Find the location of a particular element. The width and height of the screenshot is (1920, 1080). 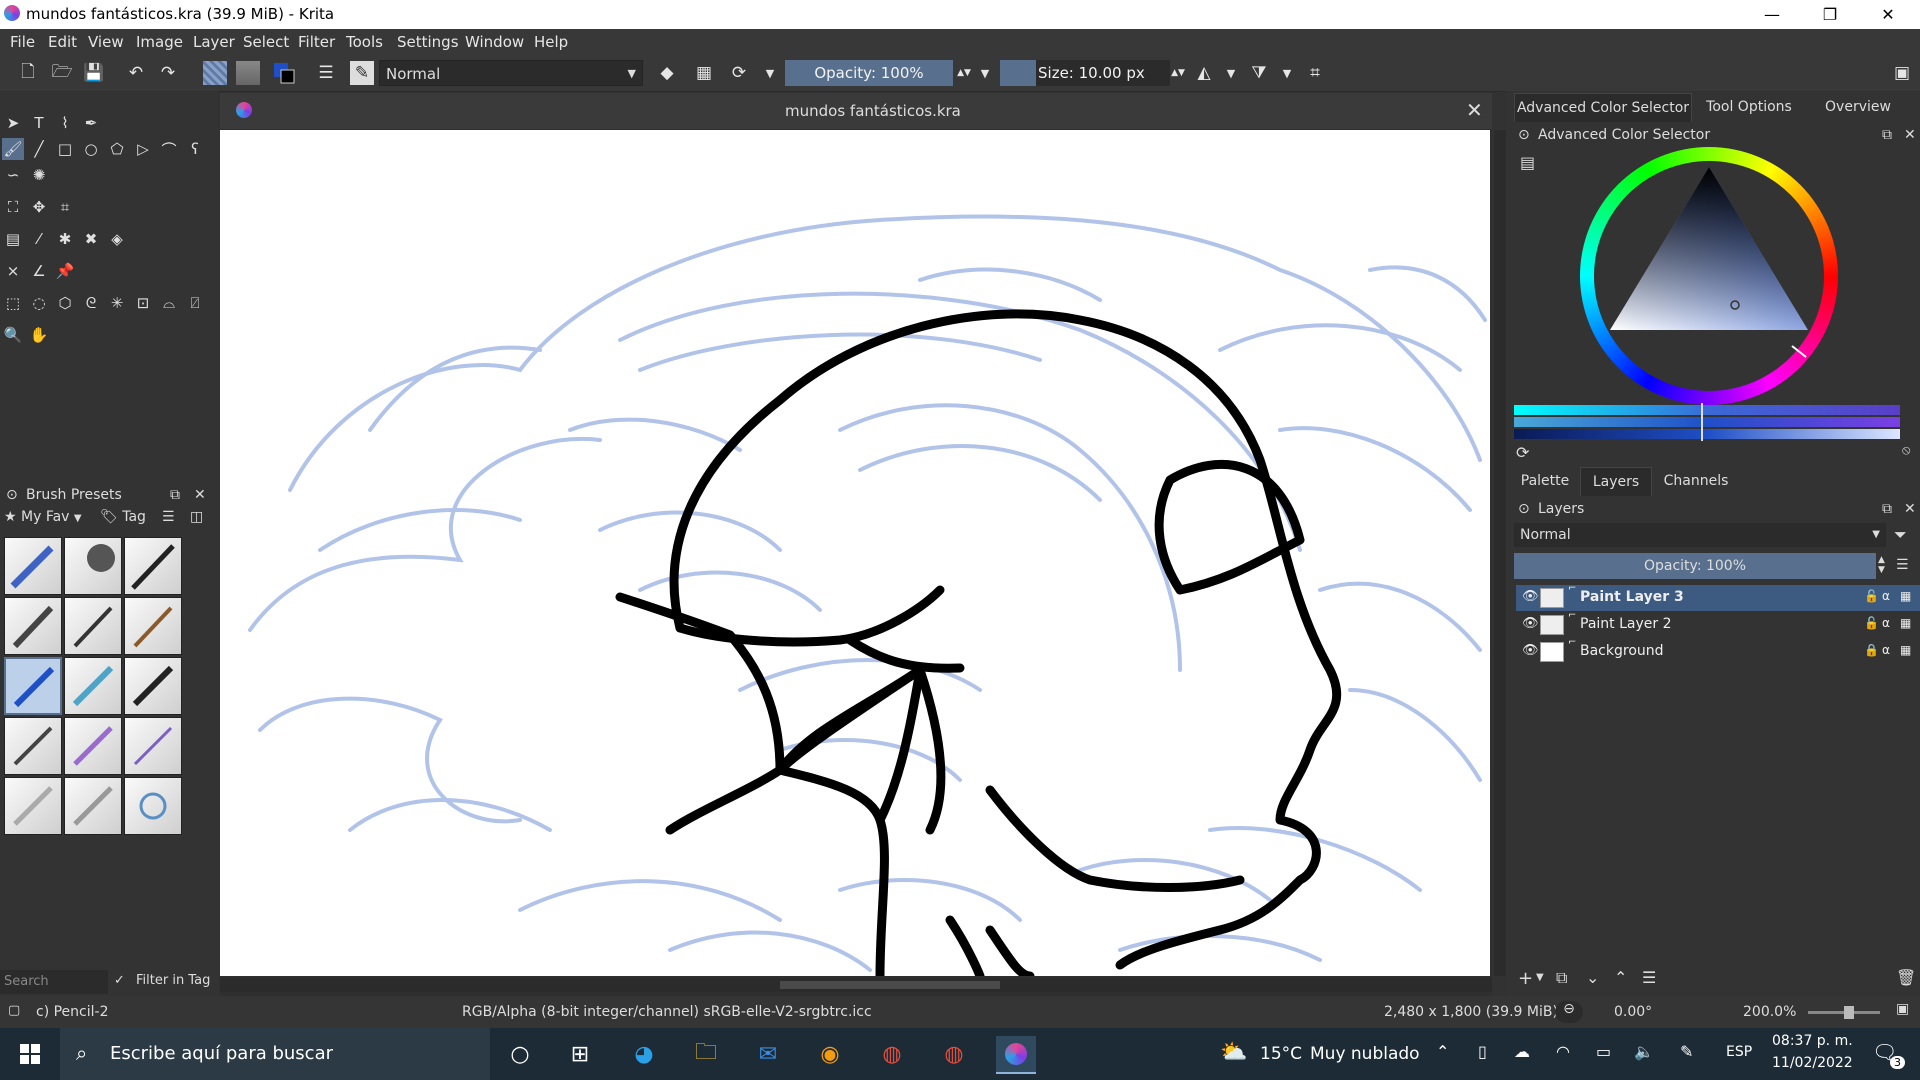

windows-start-icon is located at coordinates (30, 1054).